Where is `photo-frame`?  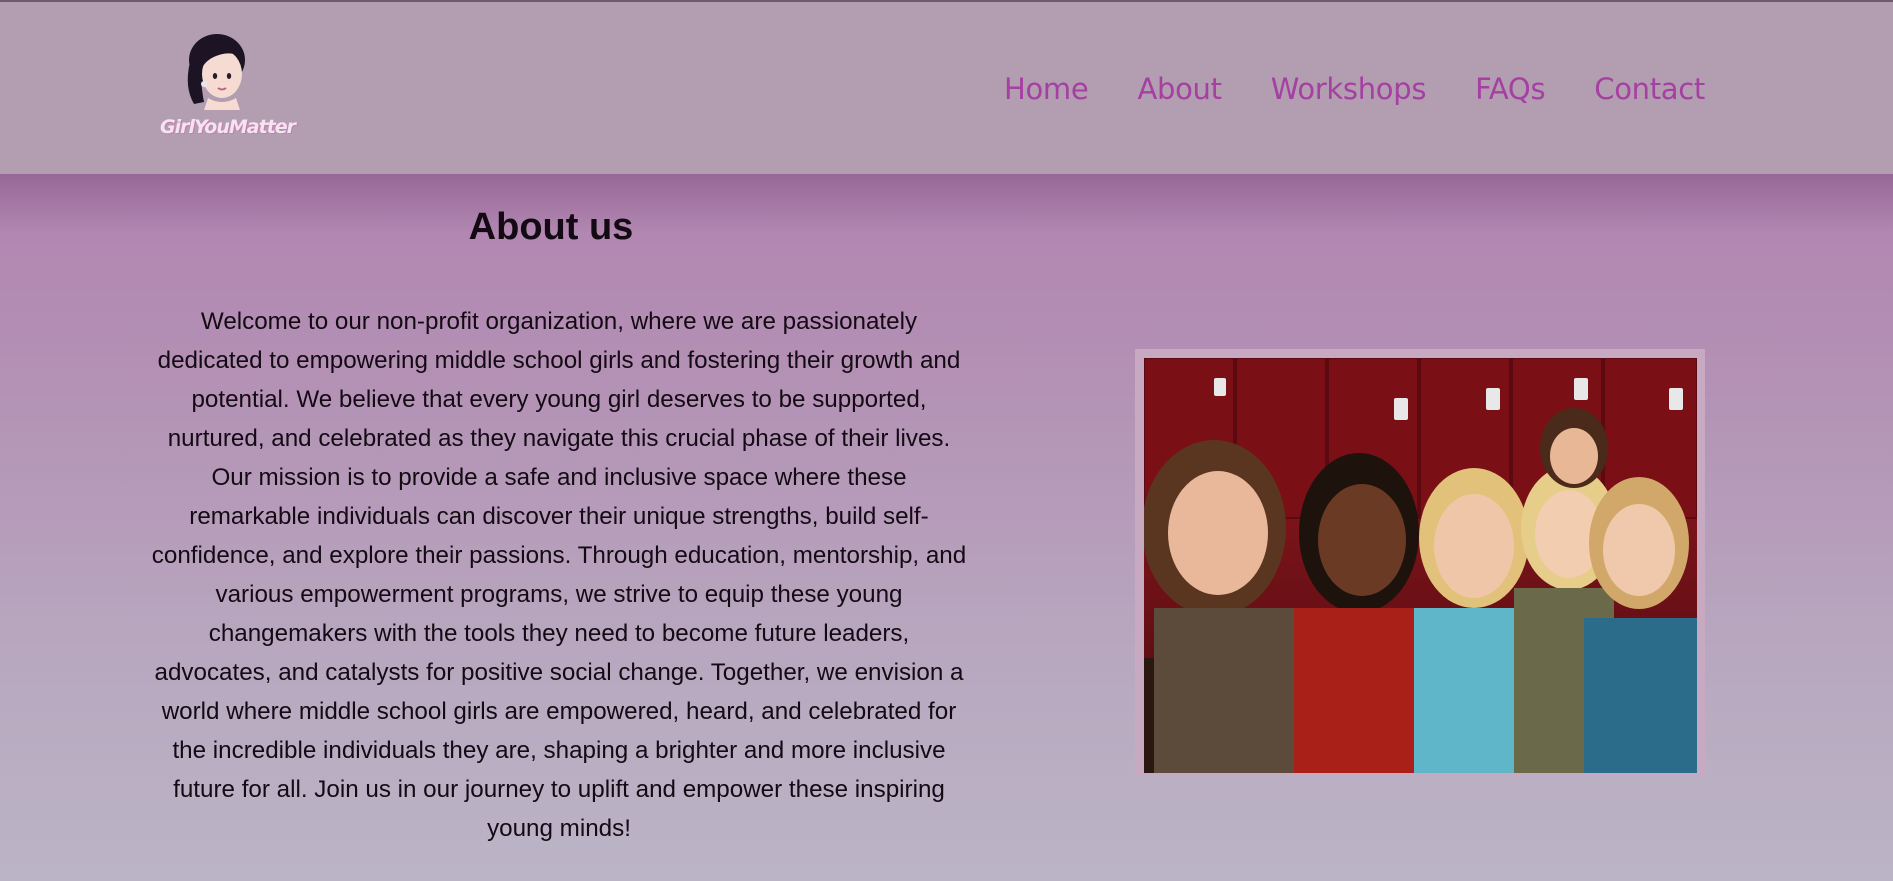
photo-frame is located at coordinates (1420, 562).